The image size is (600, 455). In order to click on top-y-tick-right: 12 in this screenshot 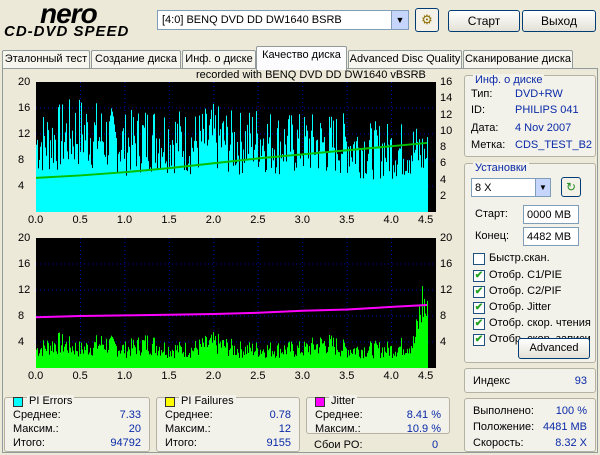, I will do `click(446, 114)`.